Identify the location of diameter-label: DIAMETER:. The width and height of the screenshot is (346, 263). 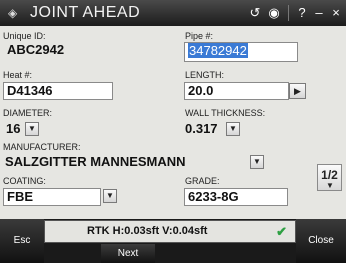
(28, 113).